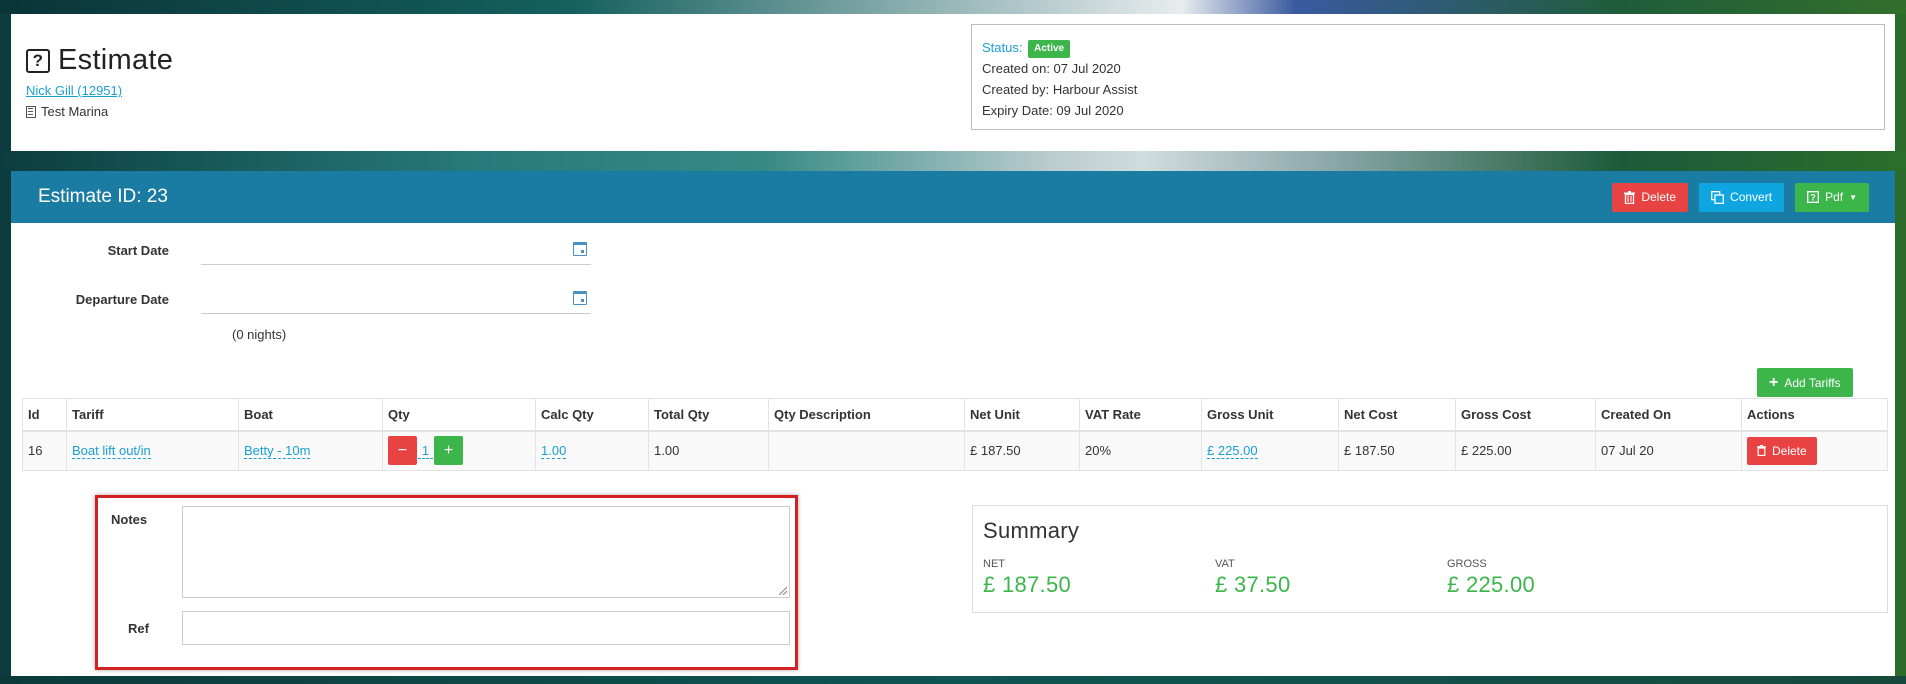 The image size is (1906, 684). Describe the element at coordinates (75, 111) in the screenshot. I see `marina-name: Test Marina` at that location.